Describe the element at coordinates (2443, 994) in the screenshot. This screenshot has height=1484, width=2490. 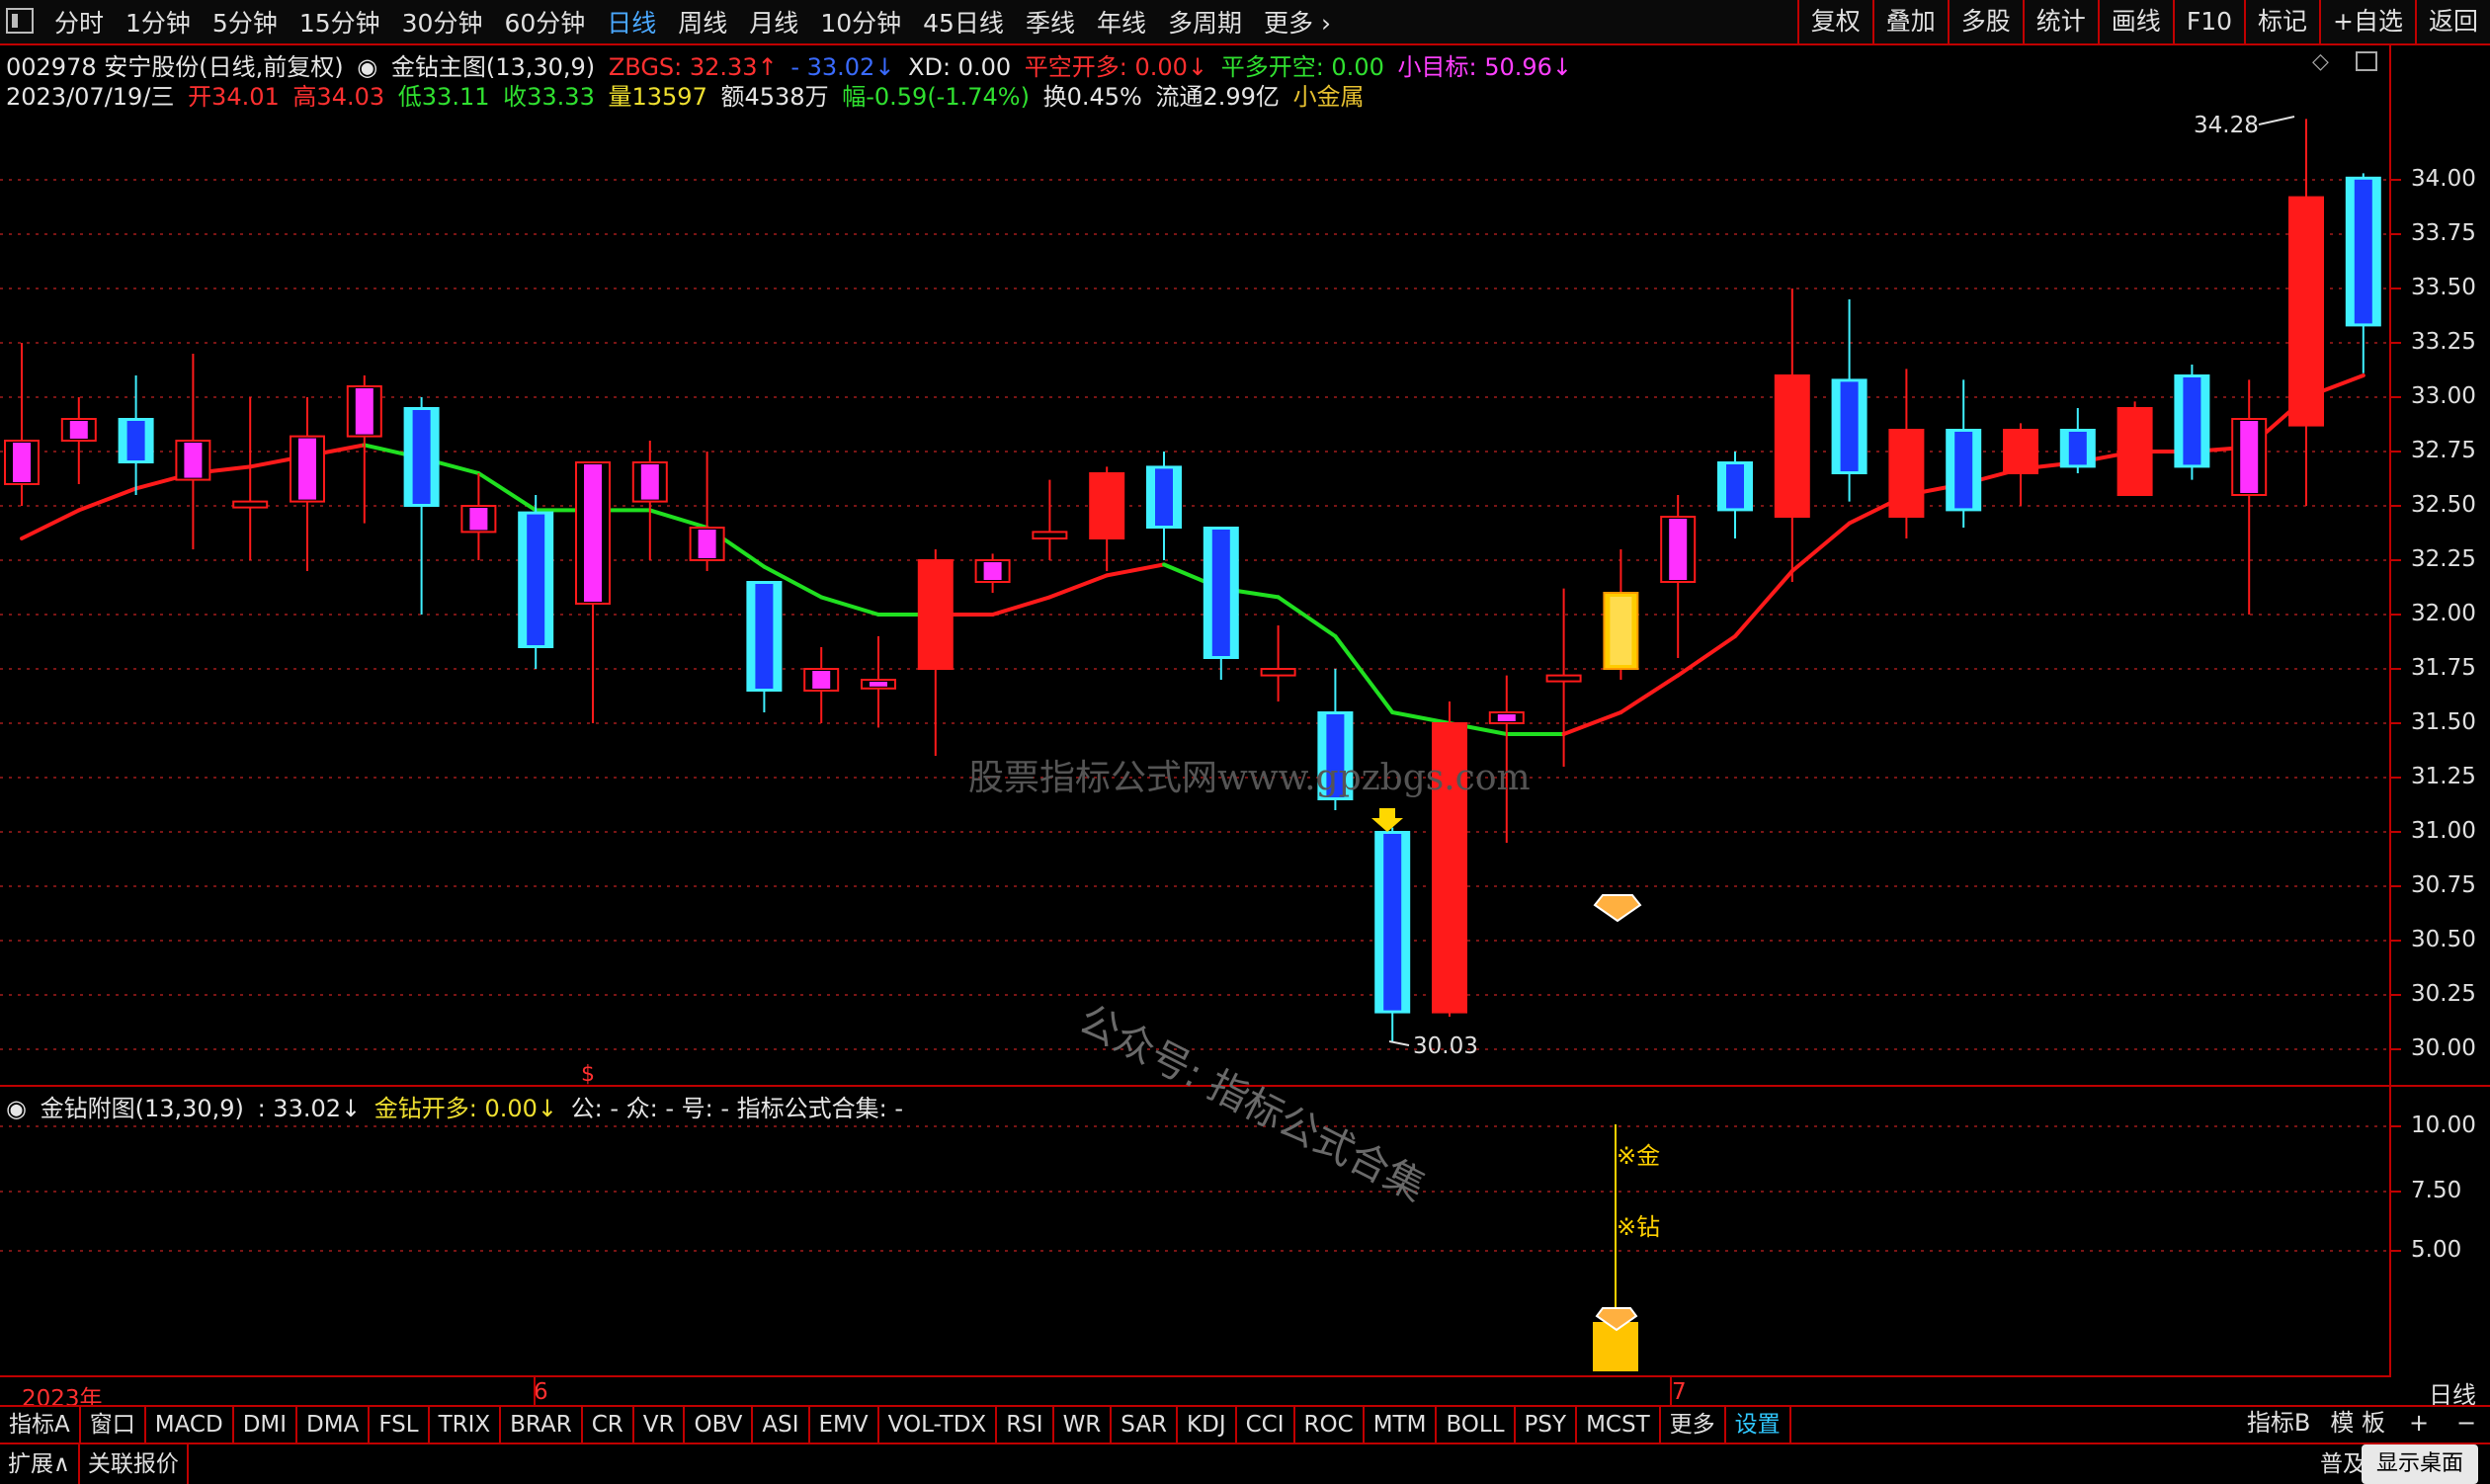
I see `price-tick-label: 30.25` at that location.